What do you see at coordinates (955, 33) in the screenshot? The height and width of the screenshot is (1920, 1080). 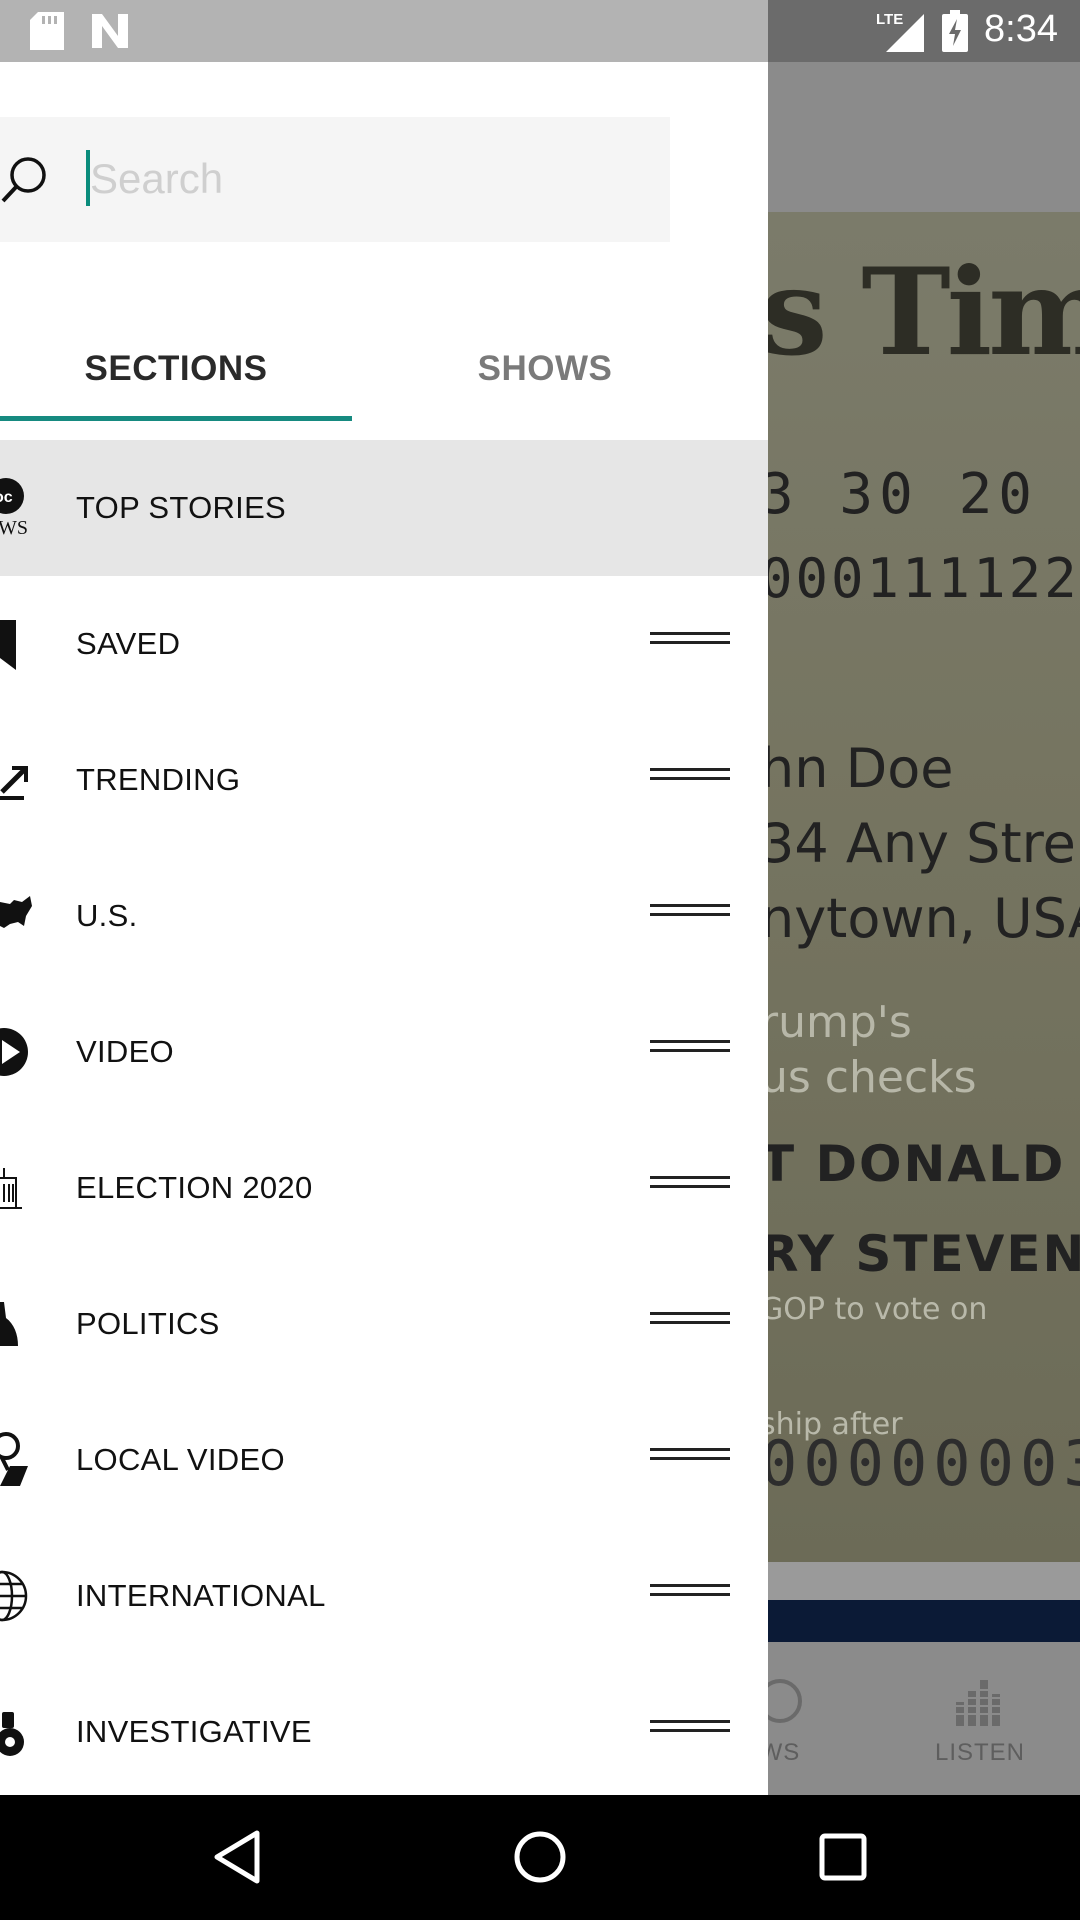 I see `battery-charging-icon` at bounding box center [955, 33].